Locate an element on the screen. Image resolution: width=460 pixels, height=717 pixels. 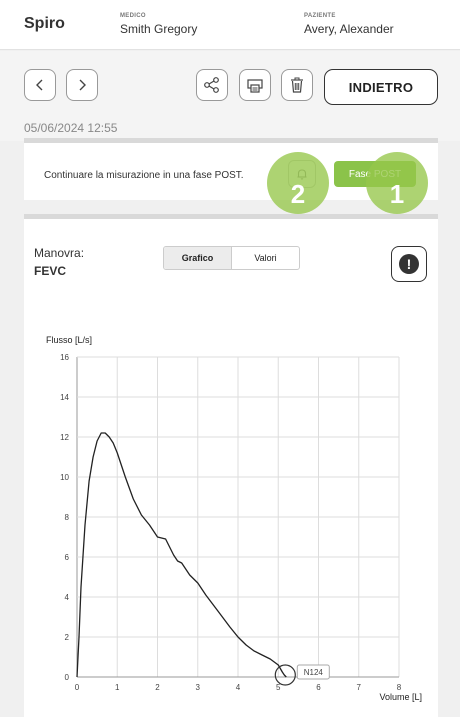
x-tick-label: 6 is located at coordinates (318, 687).